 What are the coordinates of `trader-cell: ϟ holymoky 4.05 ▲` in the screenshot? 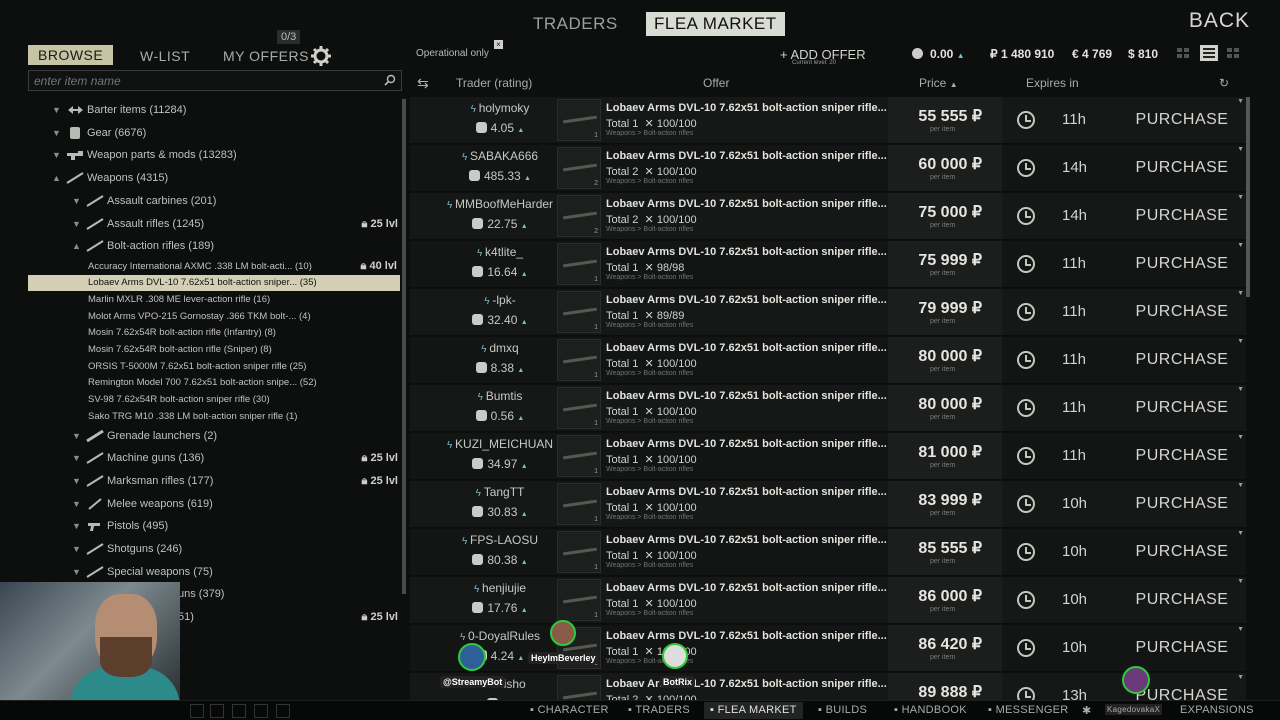 It's located at (500, 118).